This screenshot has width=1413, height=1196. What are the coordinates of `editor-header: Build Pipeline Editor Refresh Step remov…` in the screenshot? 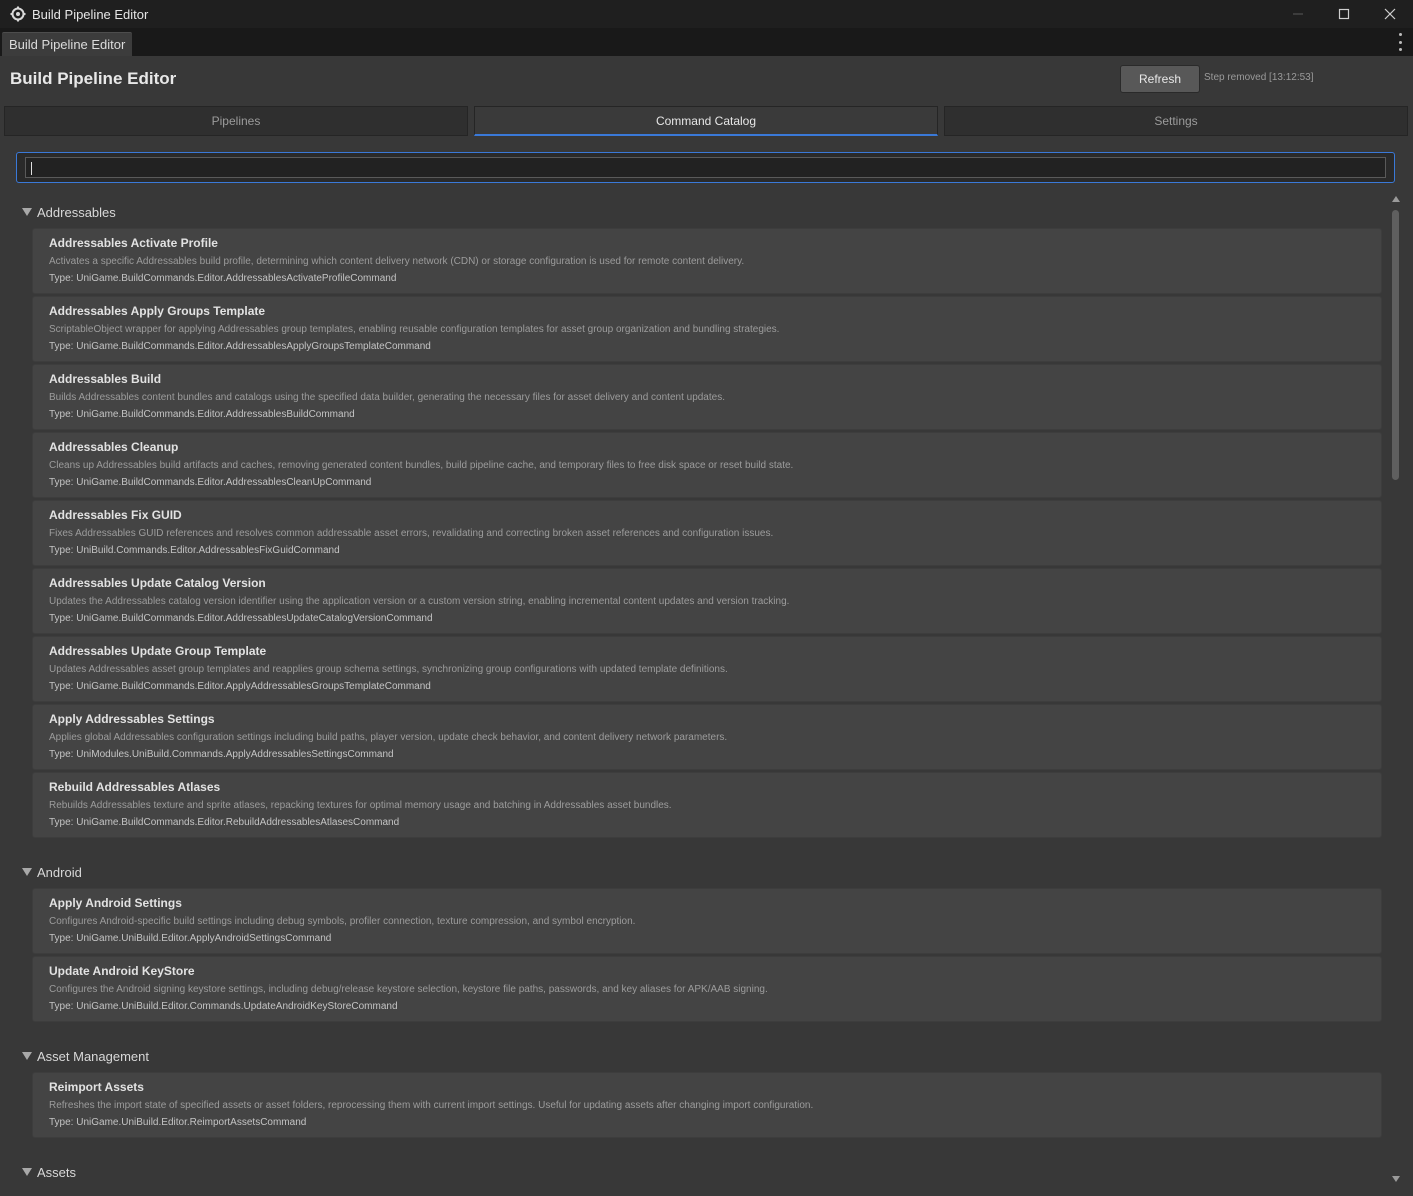 It's located at (706, 80).